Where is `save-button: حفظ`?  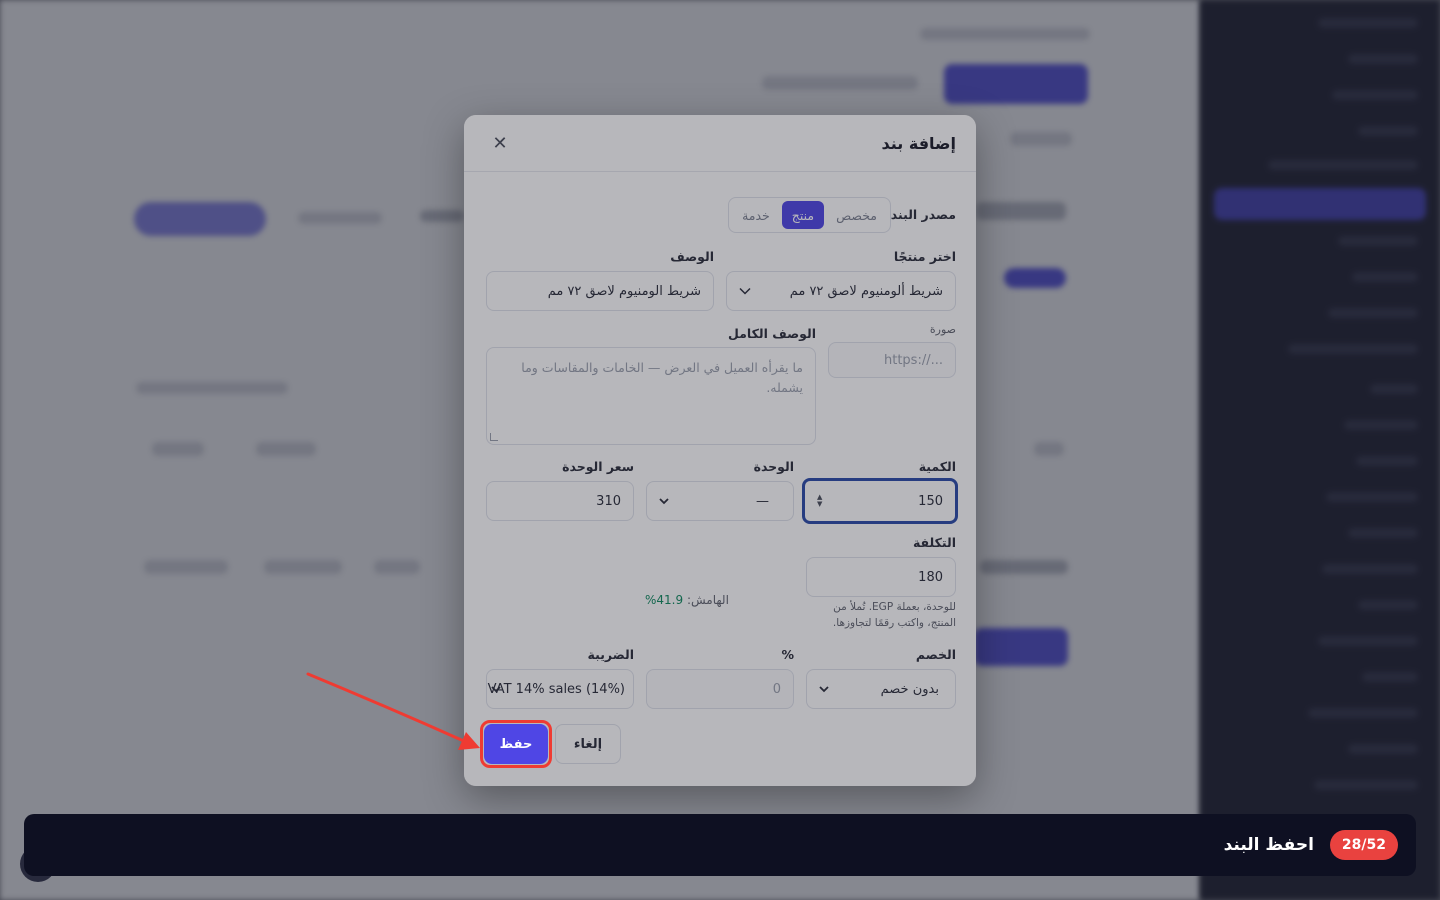
save-button: حفظ is located at coordinates (516, 744).